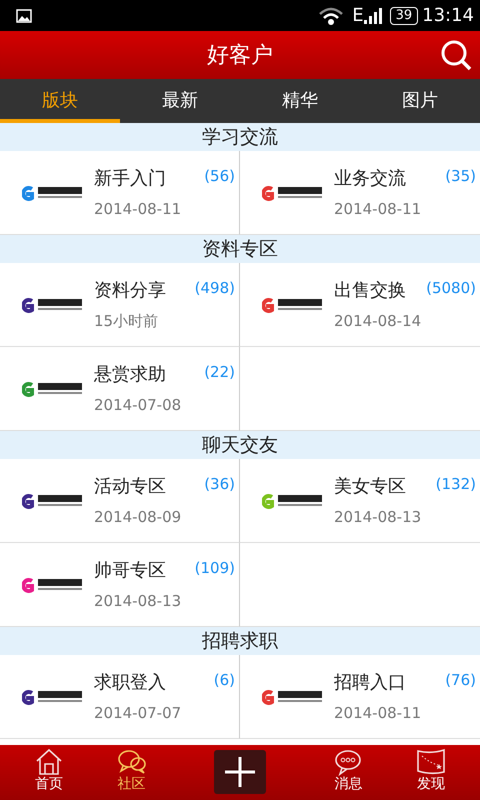  Describe the element at coordinates (214, 568) in the screenshot. I see `post-count: (109)` at that location.